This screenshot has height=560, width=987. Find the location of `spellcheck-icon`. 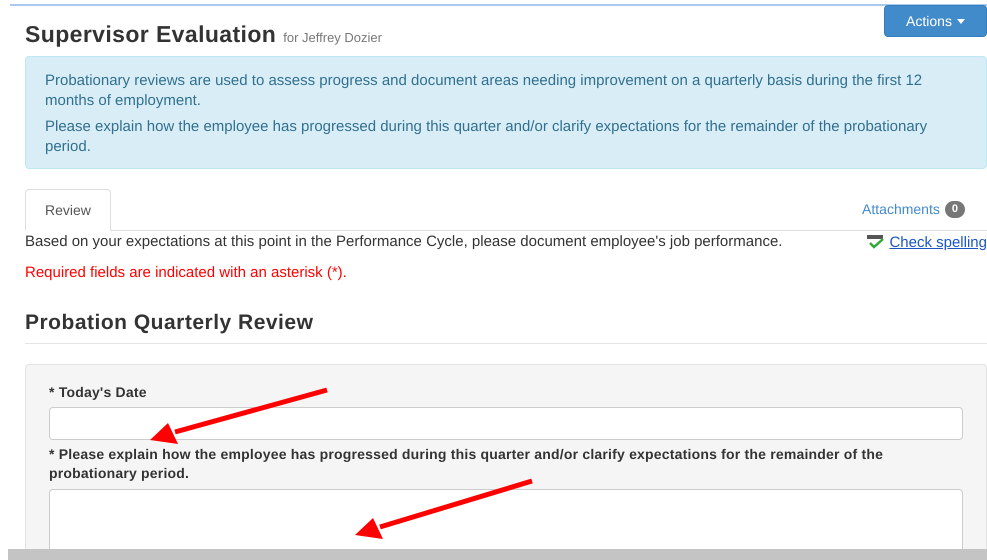

spellcheck-icon is located at coordinates (876, 242).